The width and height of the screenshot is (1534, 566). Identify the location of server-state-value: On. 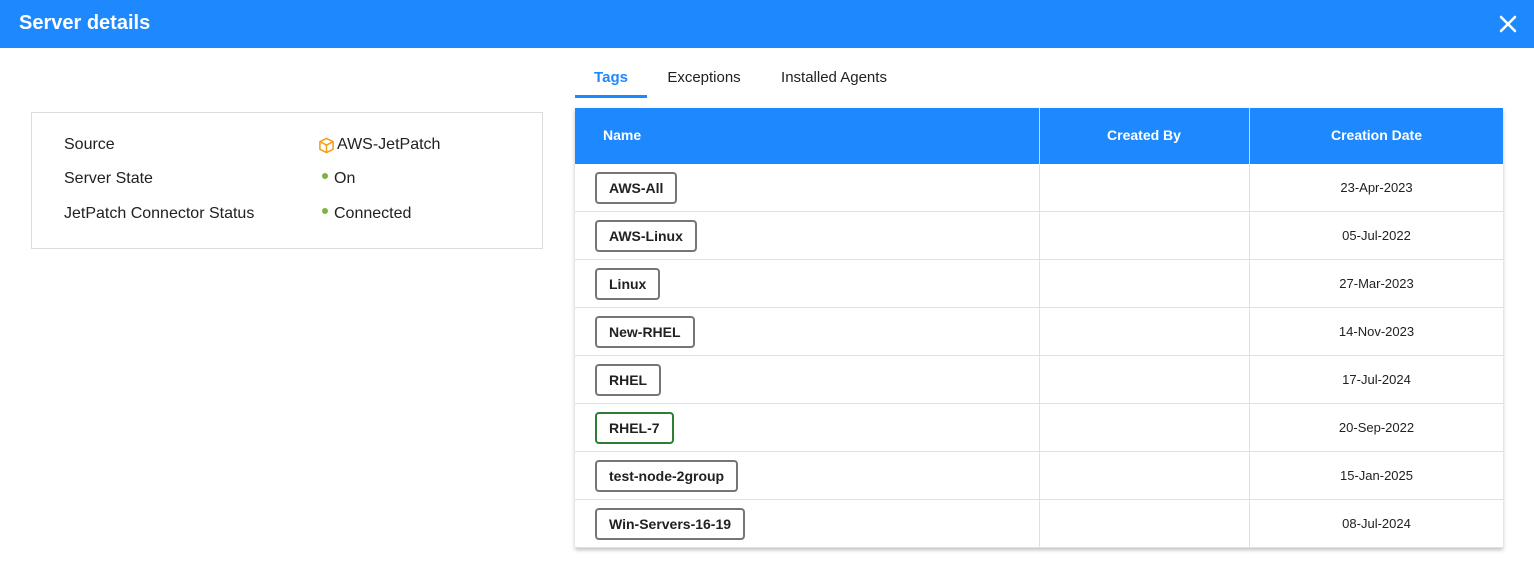
(345, 178).